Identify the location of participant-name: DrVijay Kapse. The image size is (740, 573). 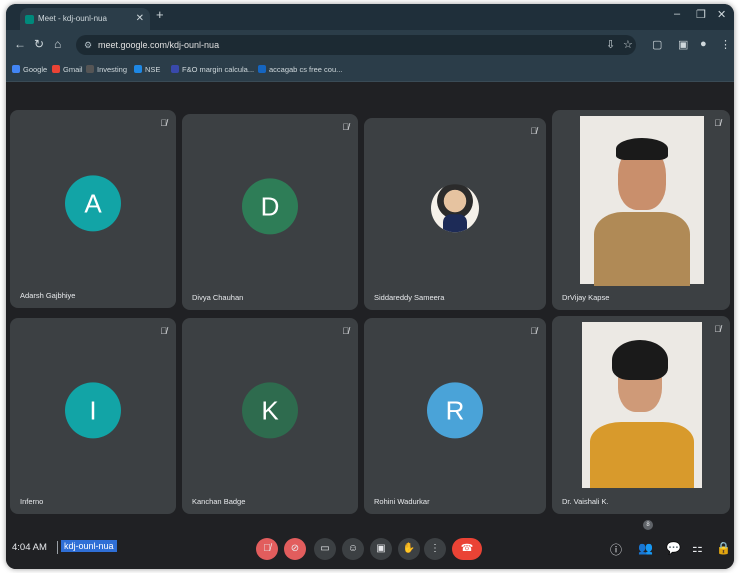
(586, 297).